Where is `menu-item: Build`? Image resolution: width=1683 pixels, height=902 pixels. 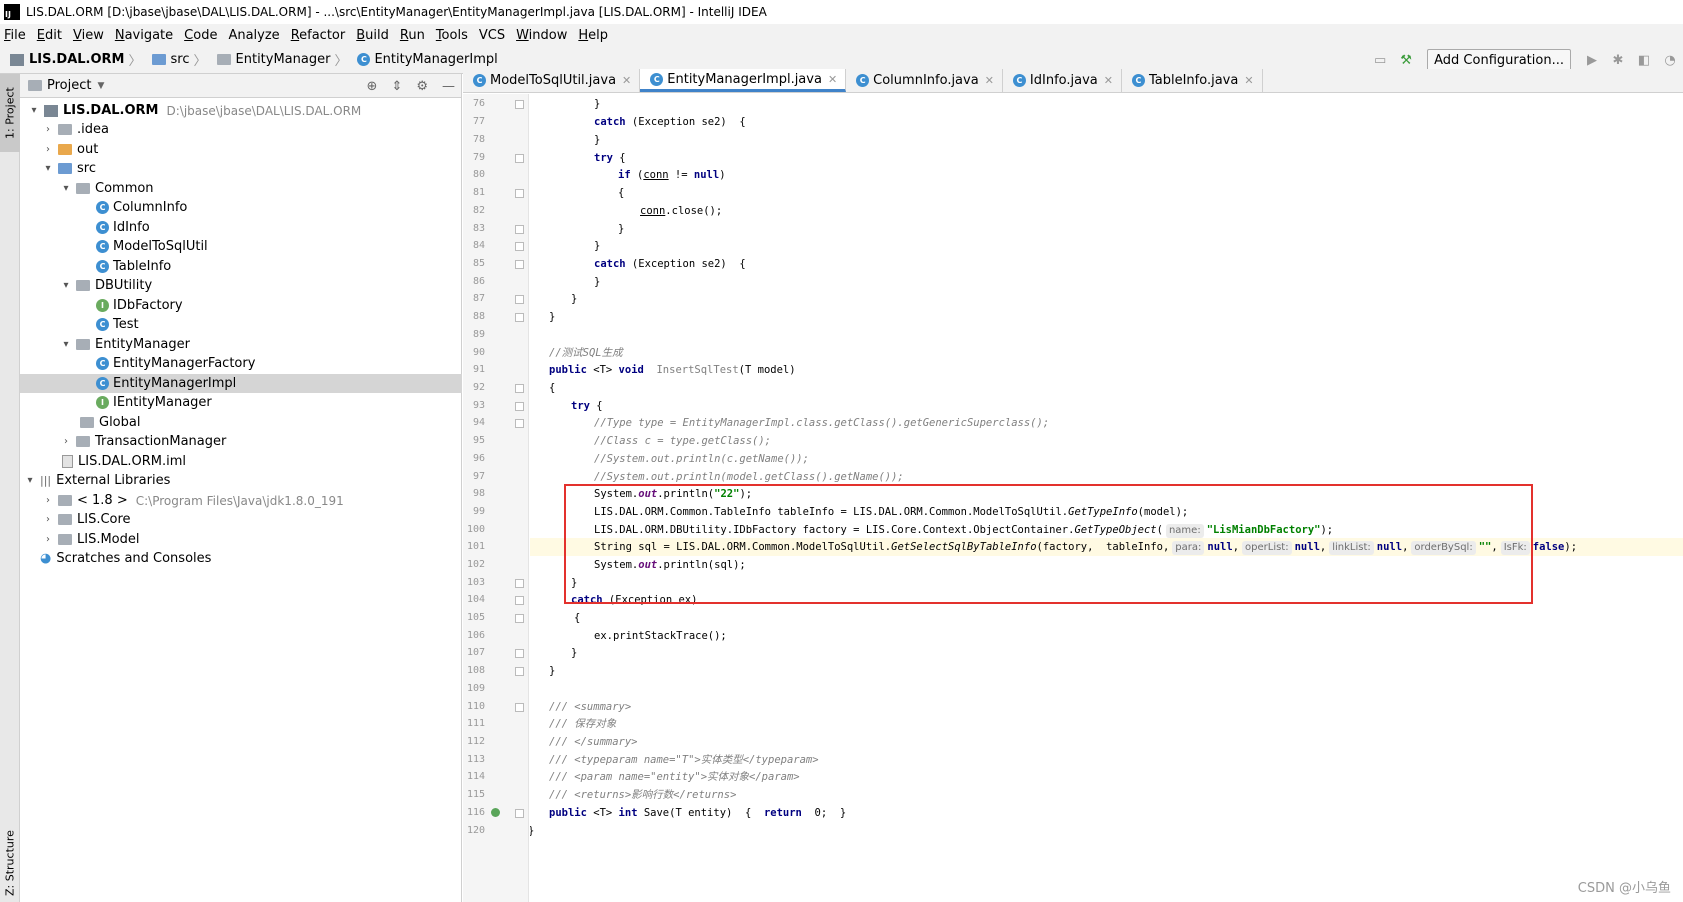 menu-item: Build is located at coordinates (372, 35).